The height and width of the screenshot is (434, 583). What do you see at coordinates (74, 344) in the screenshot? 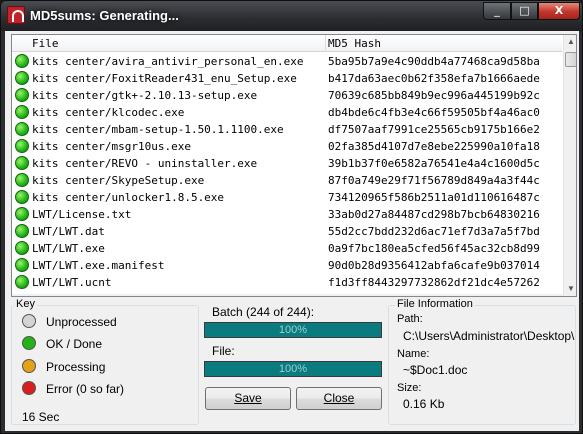
I see `key-item-label: OK / Done` at bounding box center [74, 344].